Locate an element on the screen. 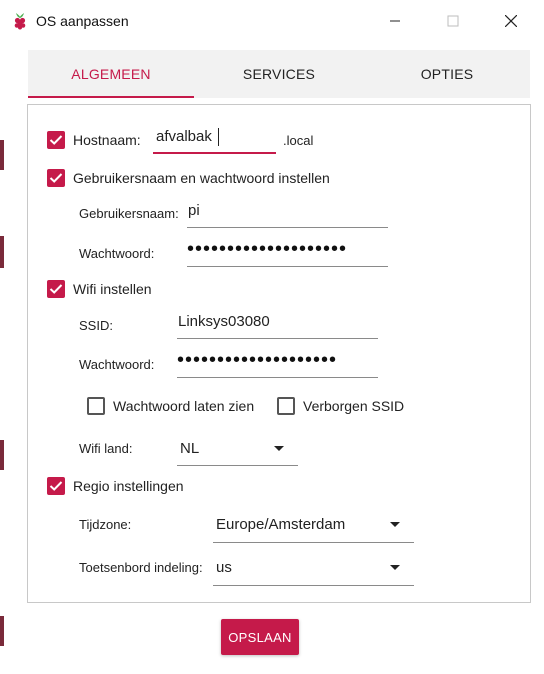 The width and height of the screenshot is (544, 674). username-input is located at coordinates (288, 210).